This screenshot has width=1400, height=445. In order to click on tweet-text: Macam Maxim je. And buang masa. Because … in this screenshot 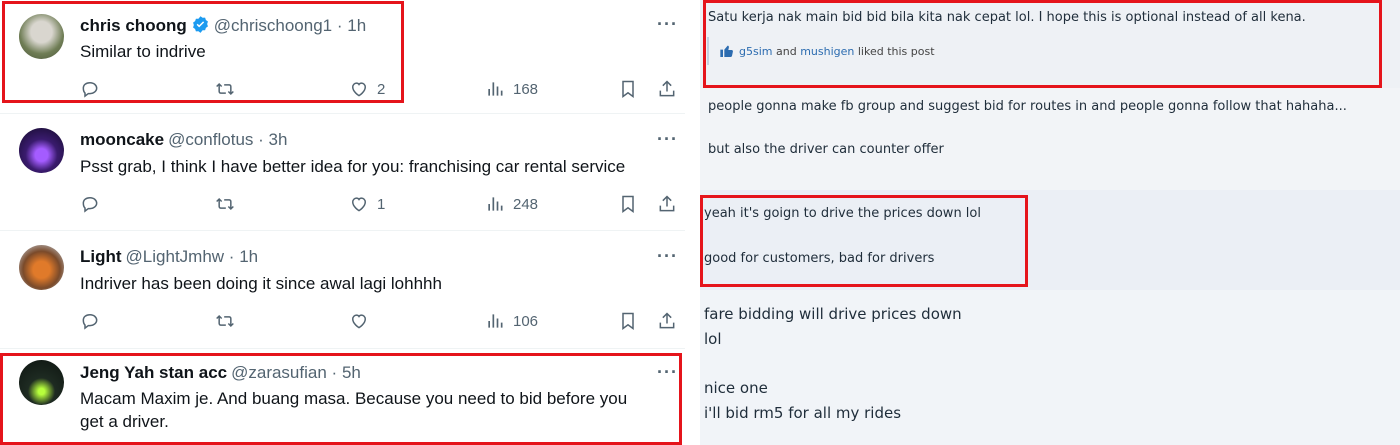, I will do `click(375, 410)`.